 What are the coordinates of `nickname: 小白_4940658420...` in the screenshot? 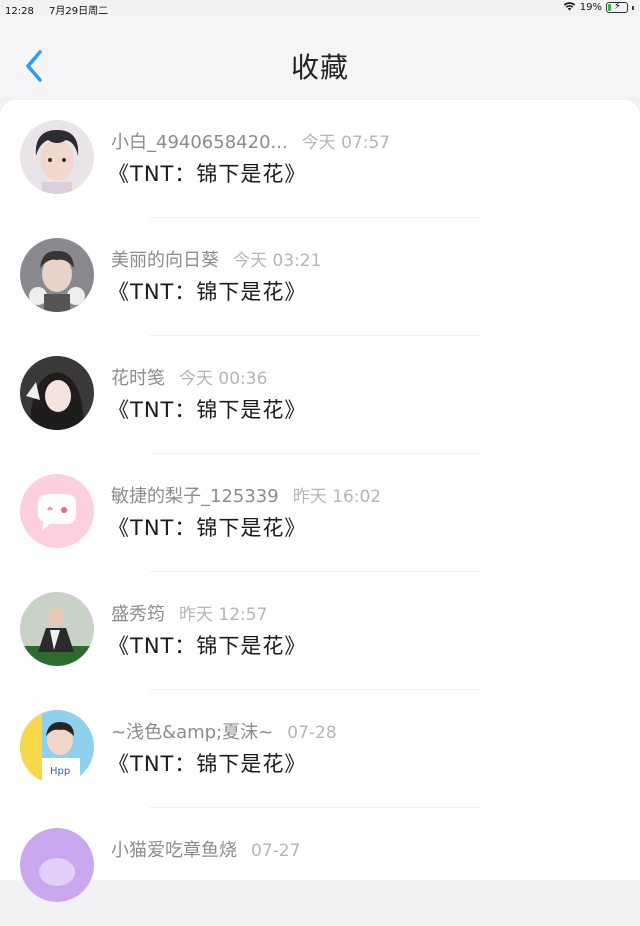 It's located at (199, 142).